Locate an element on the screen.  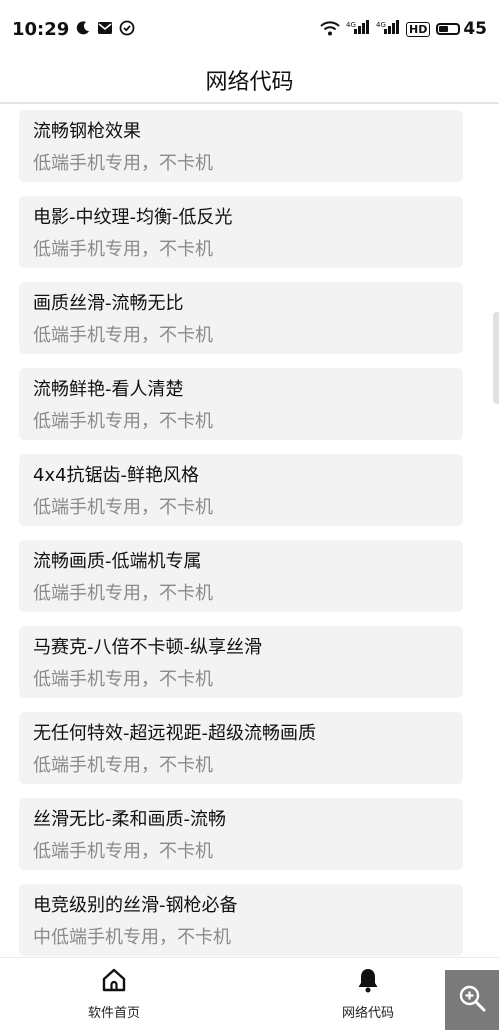
moon-icon is located at coordinates (83, 29).